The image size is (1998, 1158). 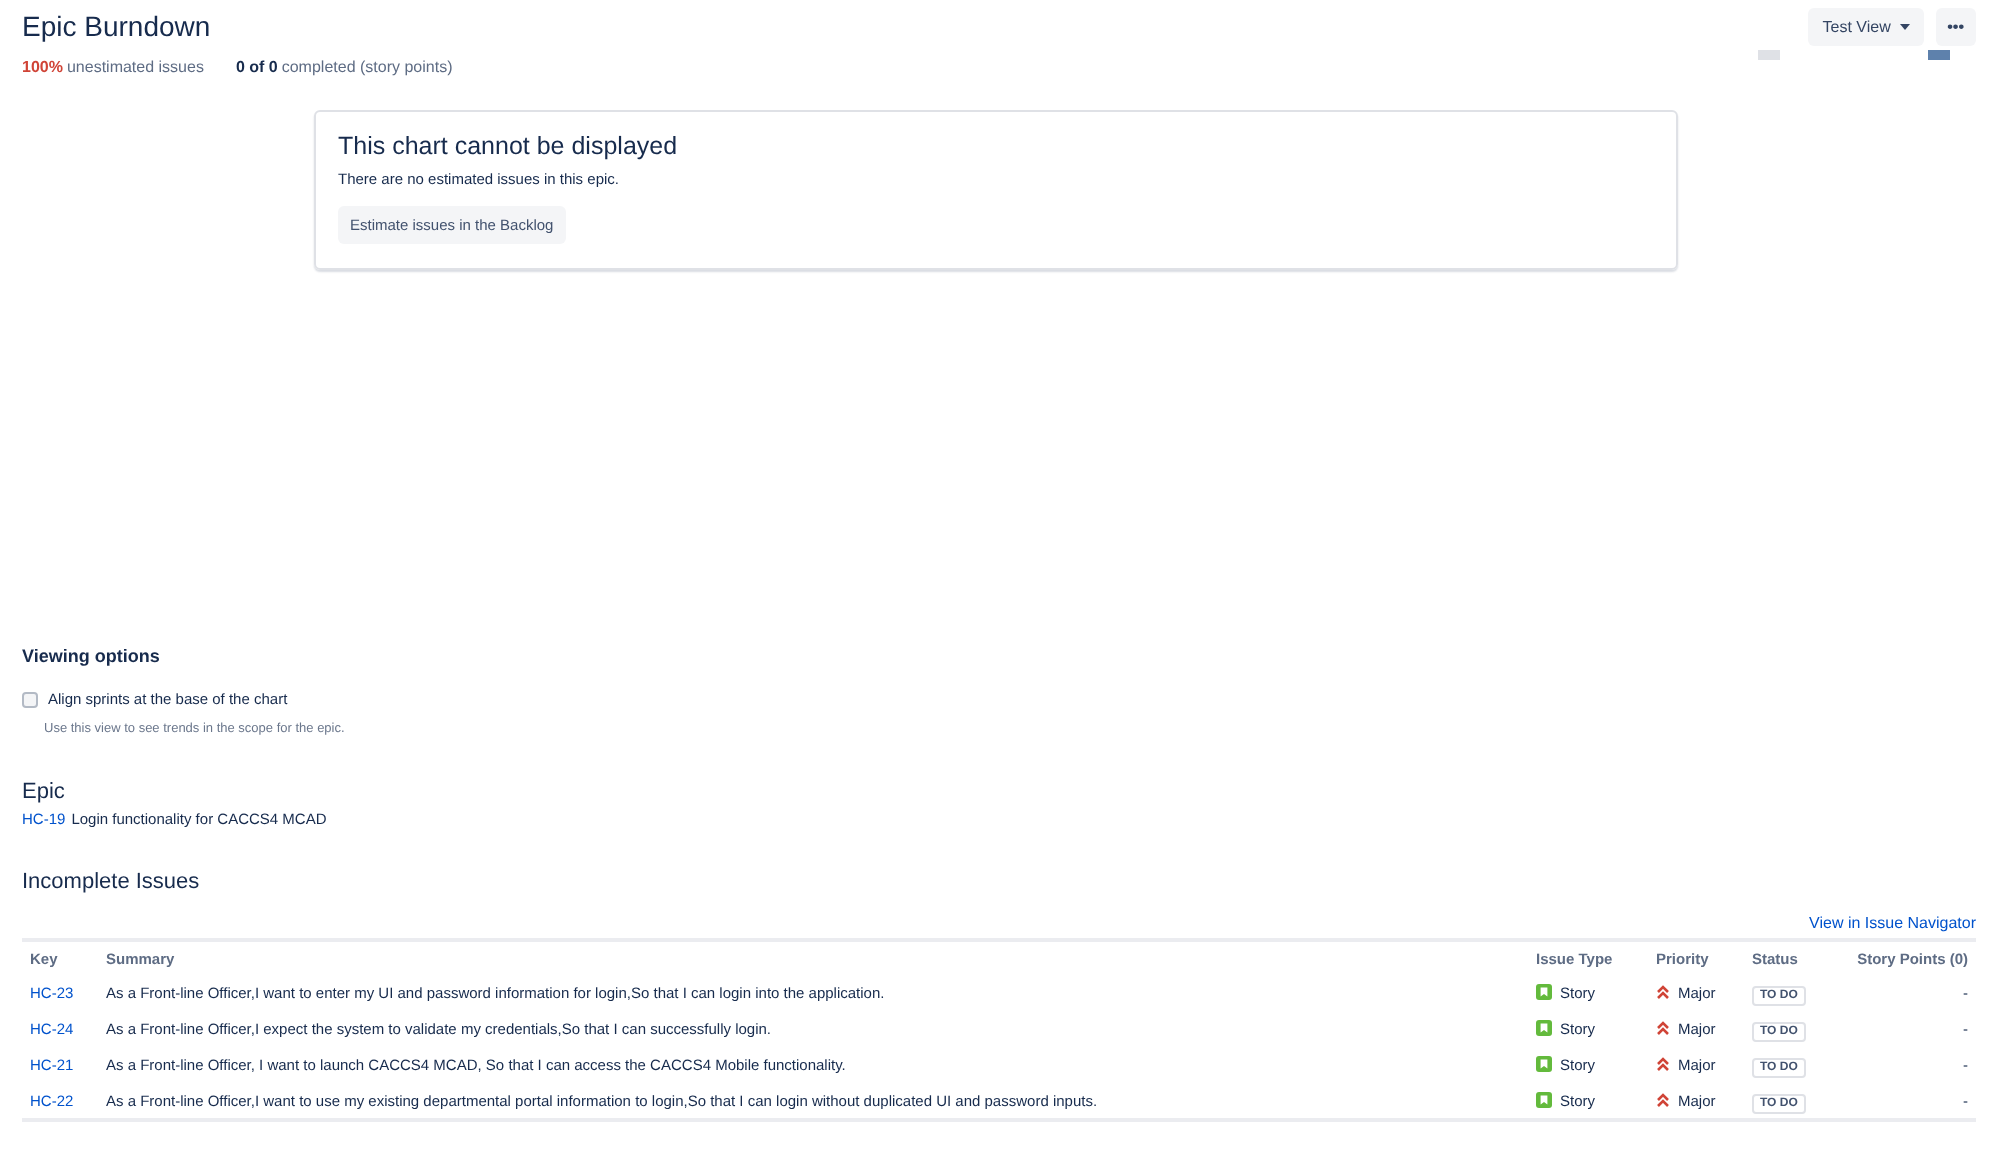 I want to click on stat-label: completed (story points), so click(x=367, y=69).